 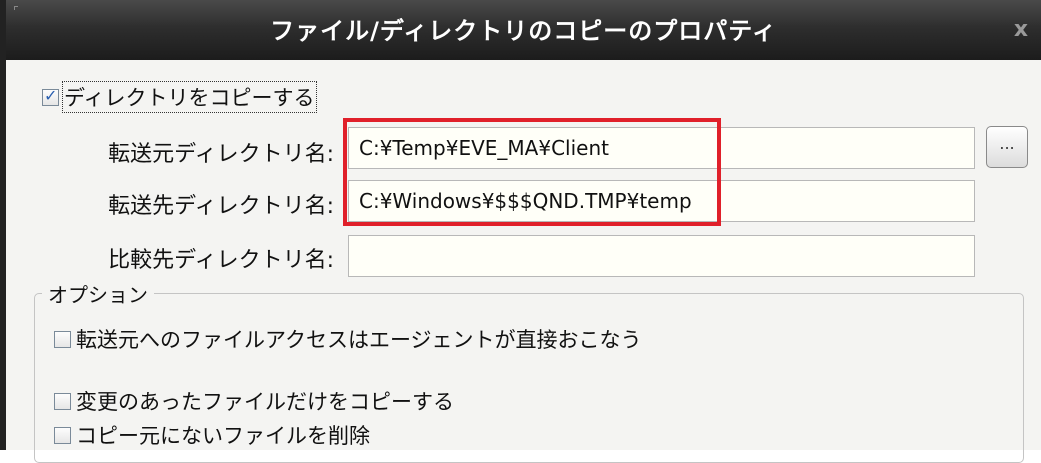 What do you see at coordinates (189, 97) in the screenshot?
I see `copy-directory-label: ディレクトリをコピーする` at bounding box center [189, 97].